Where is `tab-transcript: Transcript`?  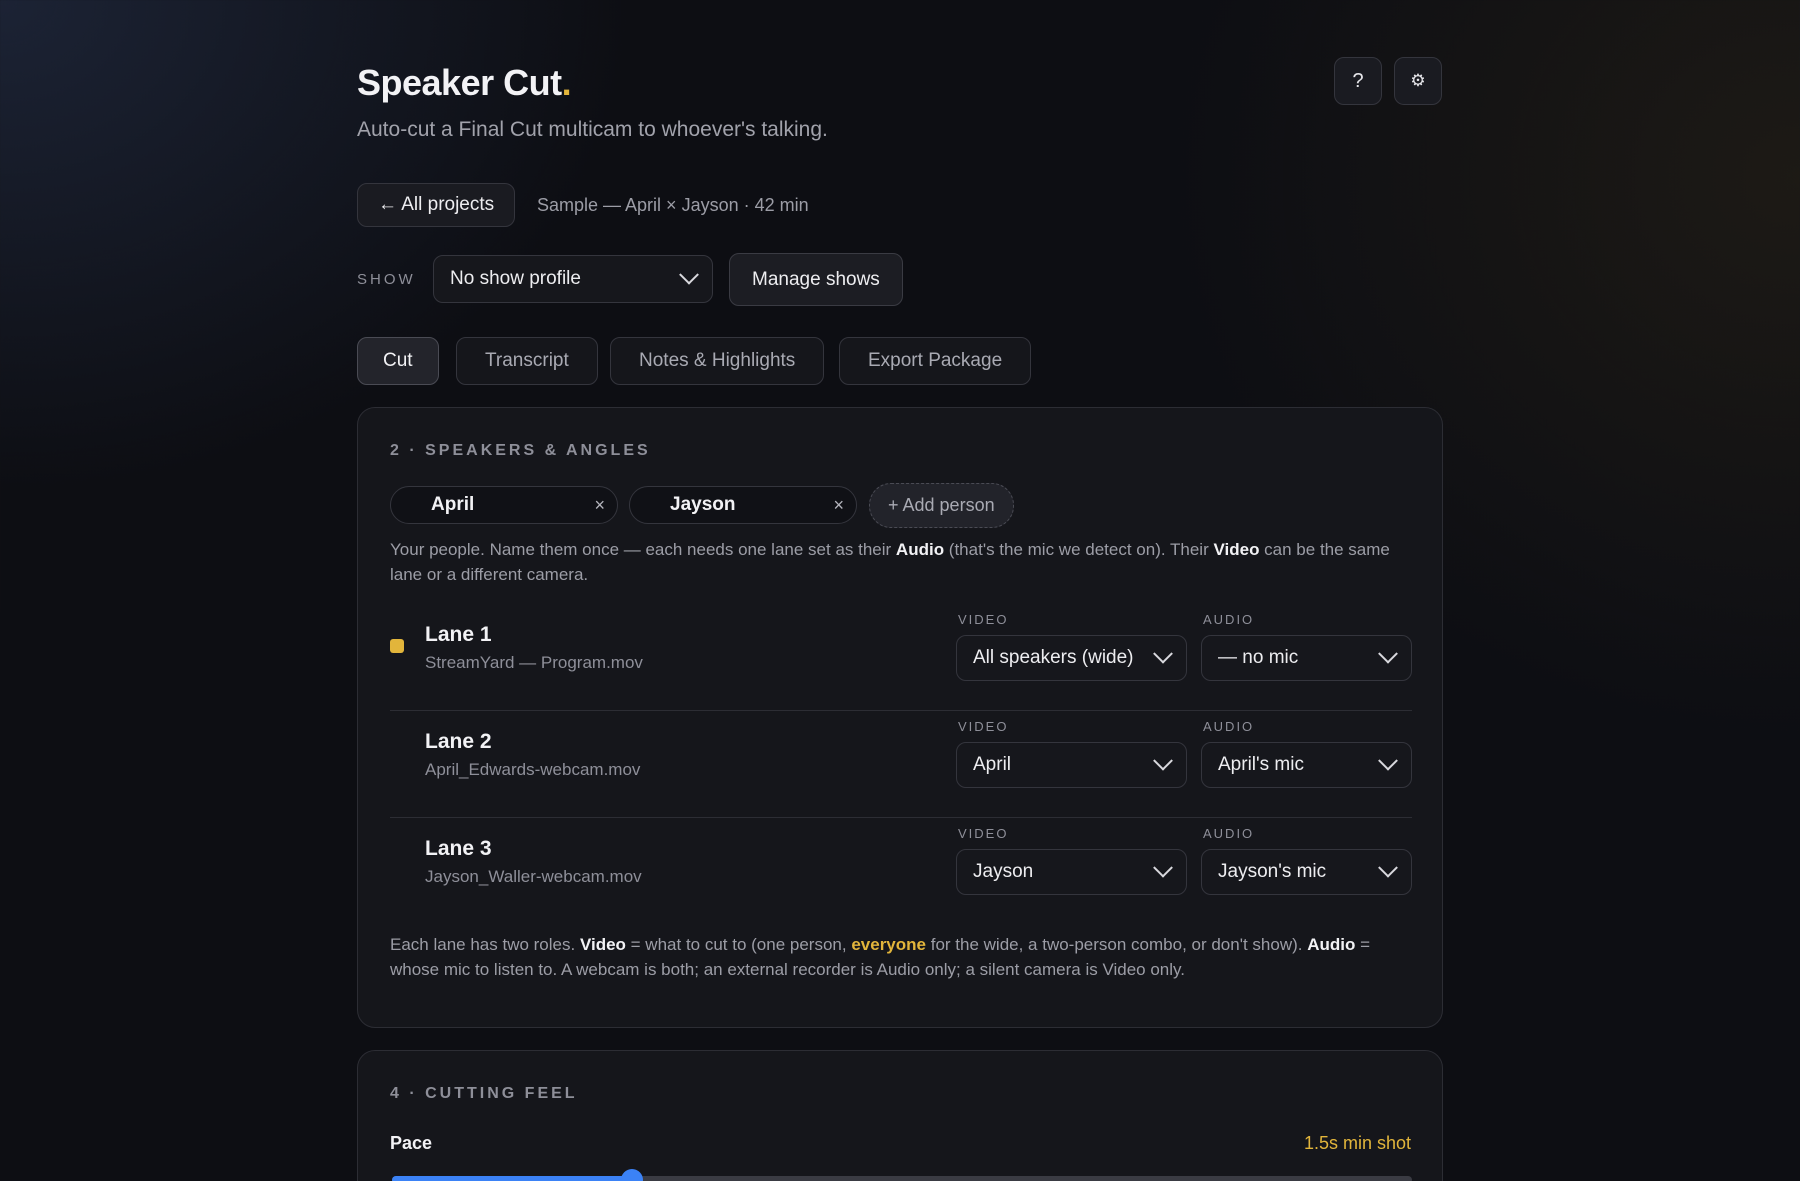
tab-transcript: Transcript is located at coordinates (527, 361).